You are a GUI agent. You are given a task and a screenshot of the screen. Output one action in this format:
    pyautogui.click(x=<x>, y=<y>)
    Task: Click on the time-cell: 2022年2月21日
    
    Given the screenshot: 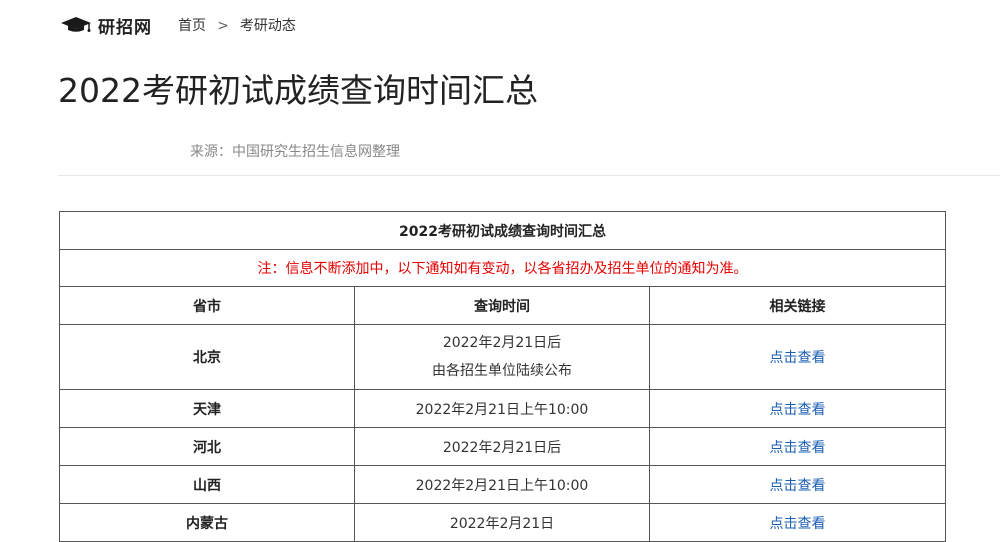 What is the action you would take?
    pyautogui.click(x=502, y=522)
    